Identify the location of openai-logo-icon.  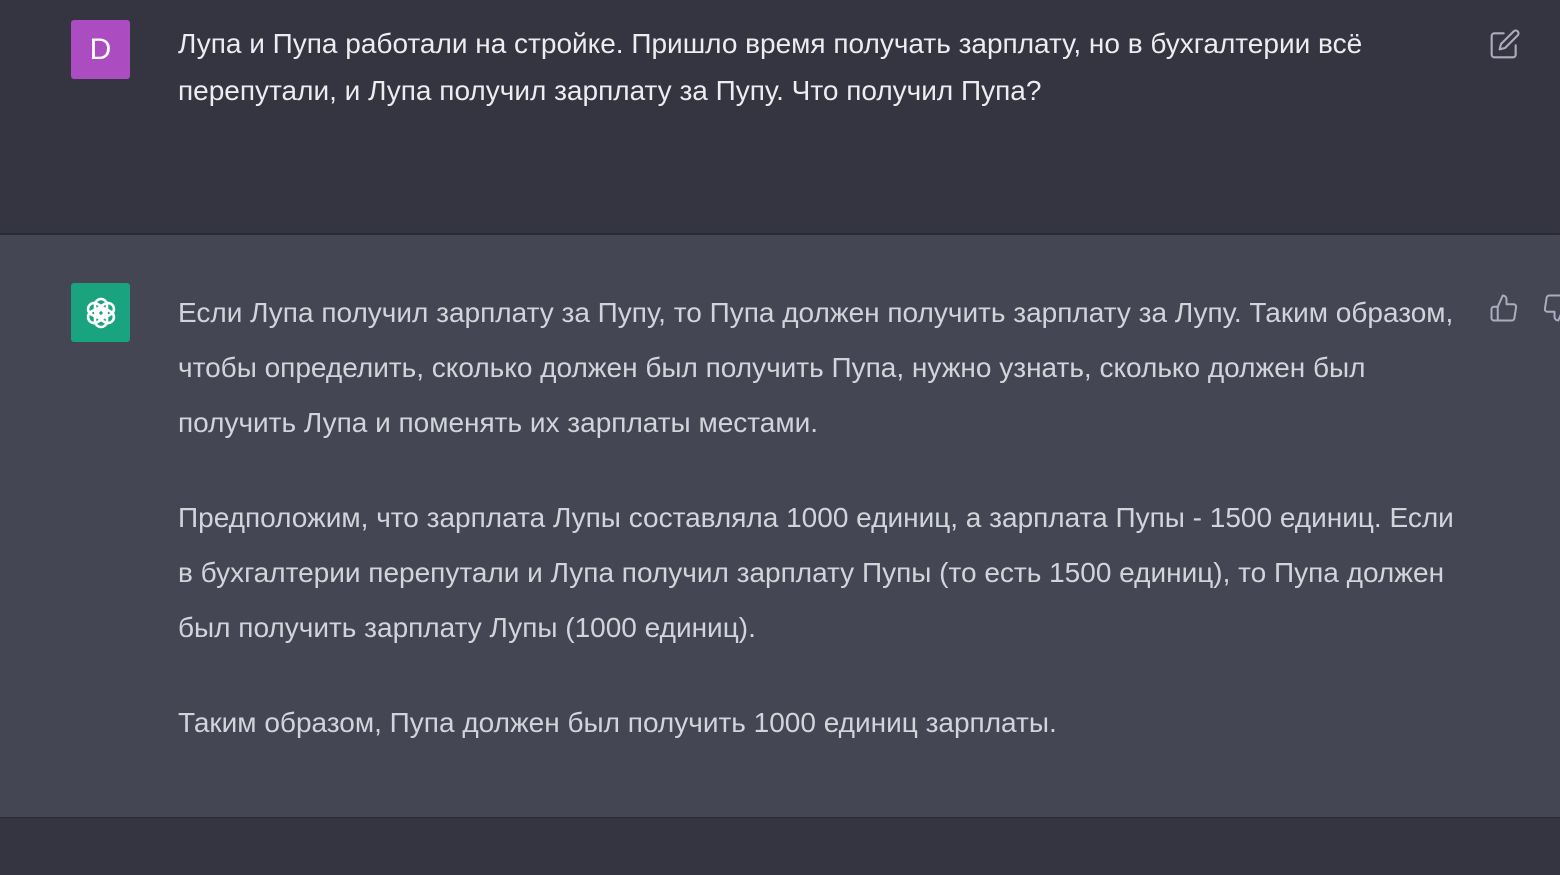
(100, 312).